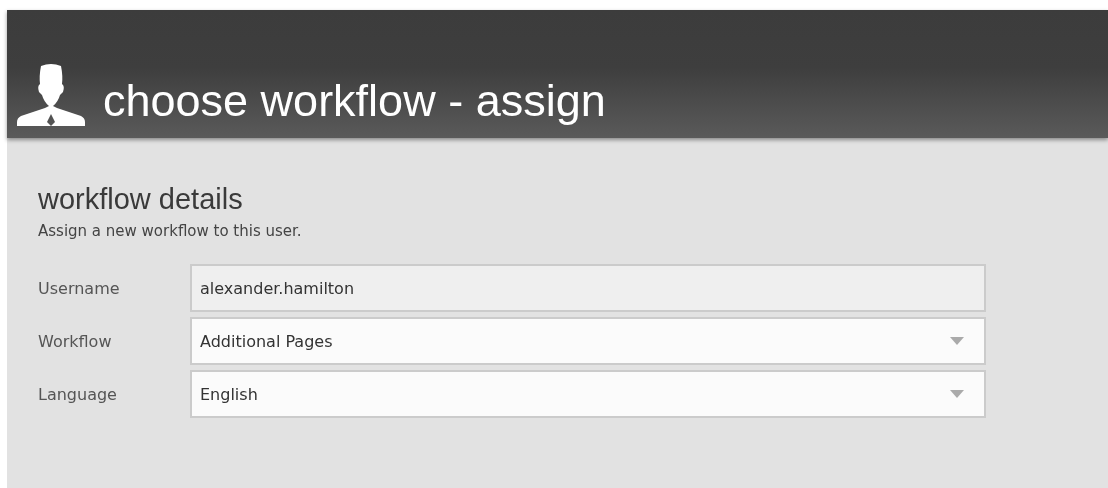  I want to click on field-label: Language, so click(78, 394).